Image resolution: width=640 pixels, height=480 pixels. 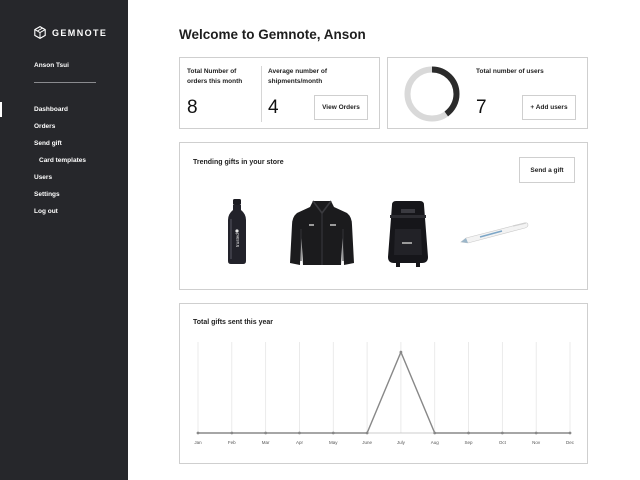 I want to click on sidebar-item-orders: Orders, so click(x=64, y=126).